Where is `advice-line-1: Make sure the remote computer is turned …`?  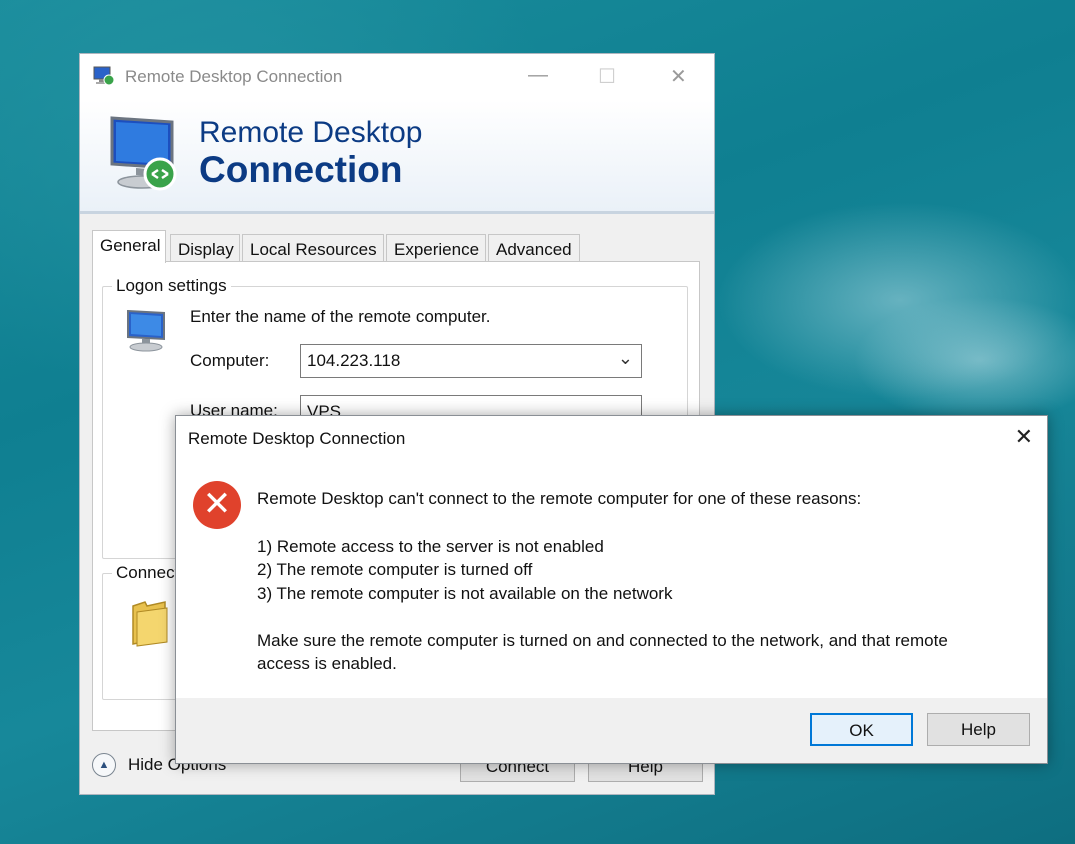
advice-line-1: Make sure the remote computer is turned … is located at coordinates (602, 640).